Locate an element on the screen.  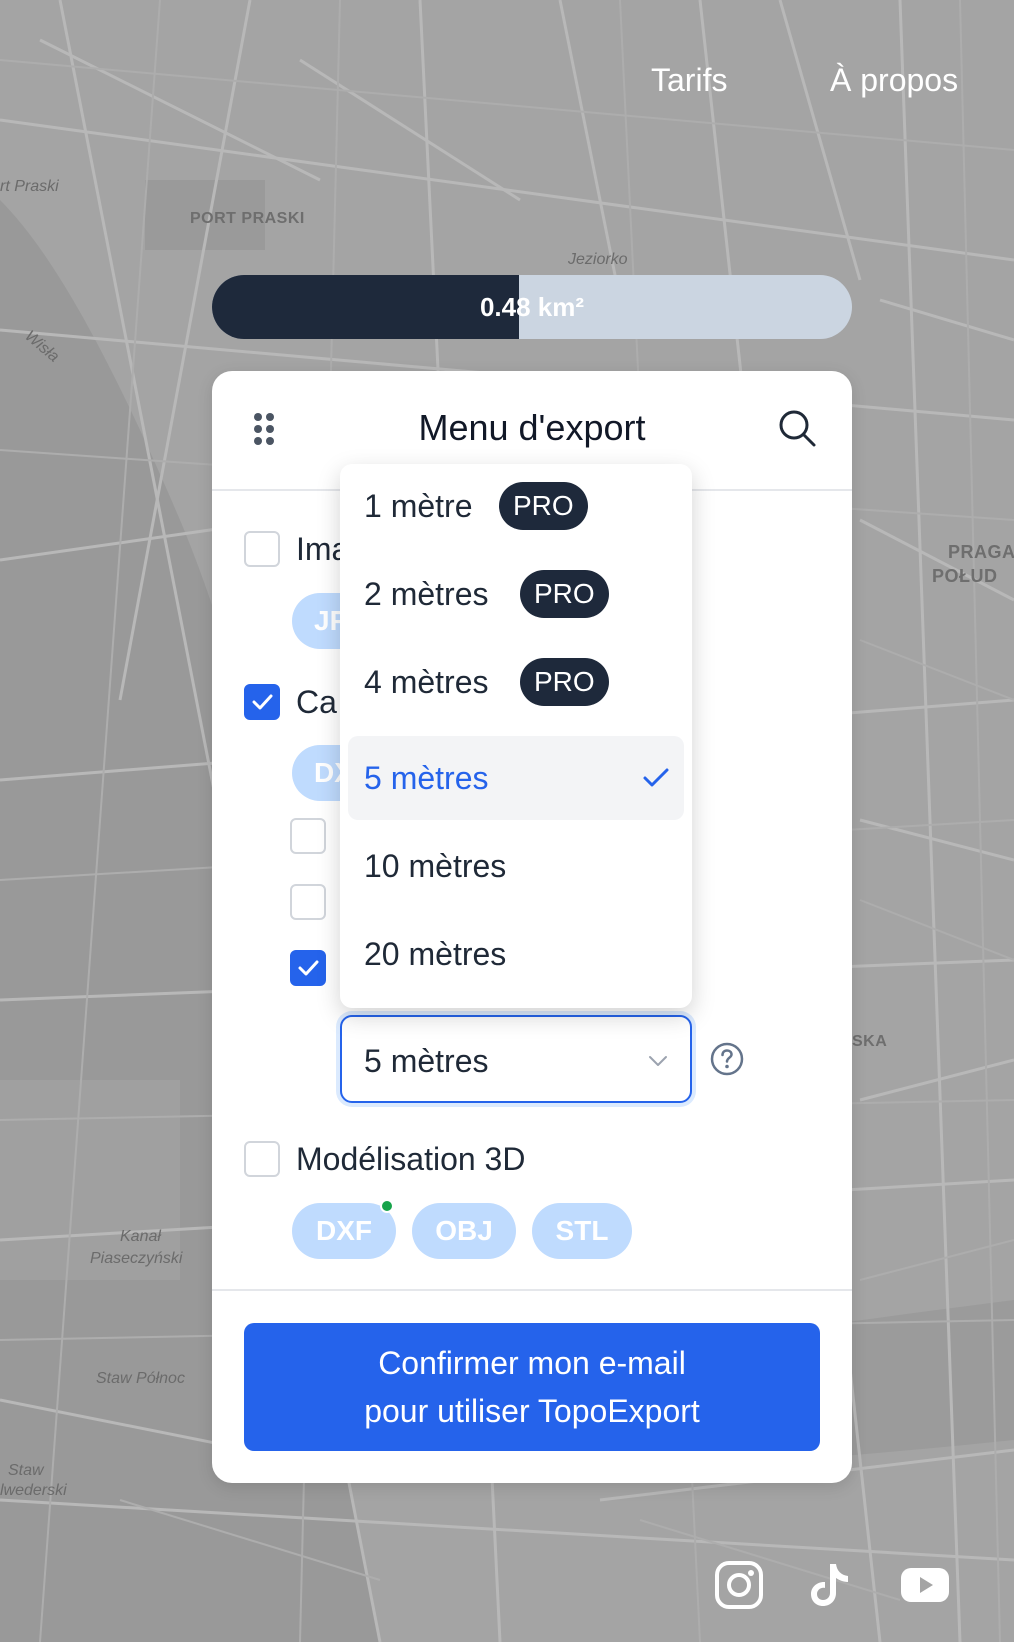
dropdown-option-1m: 1 mètre PRO is located at coordinates (516, 506).